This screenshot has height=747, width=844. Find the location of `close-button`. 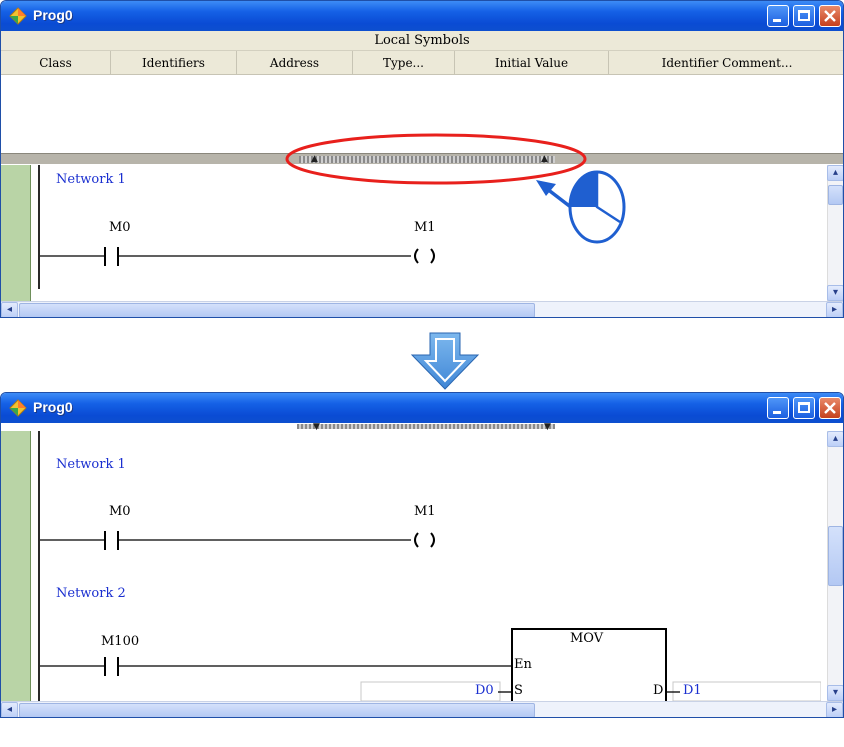

close-button is located at coordinates (830, 408).